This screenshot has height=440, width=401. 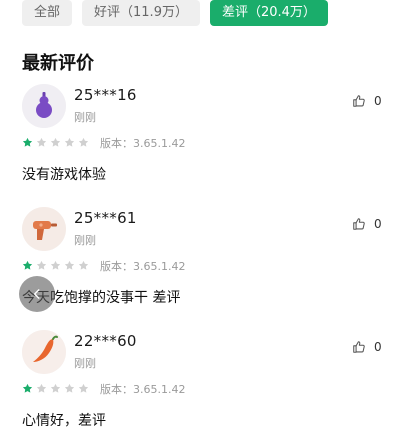 I want to click on purple-gourd-icon, so click(x=44, y=106).